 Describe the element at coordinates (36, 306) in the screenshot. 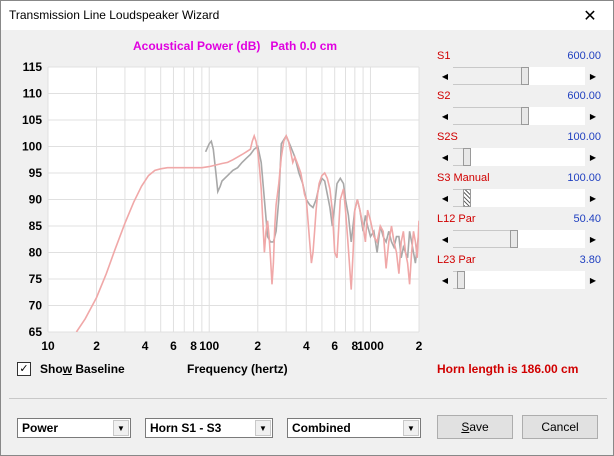

I see `y-tick-label: 70` at that location.